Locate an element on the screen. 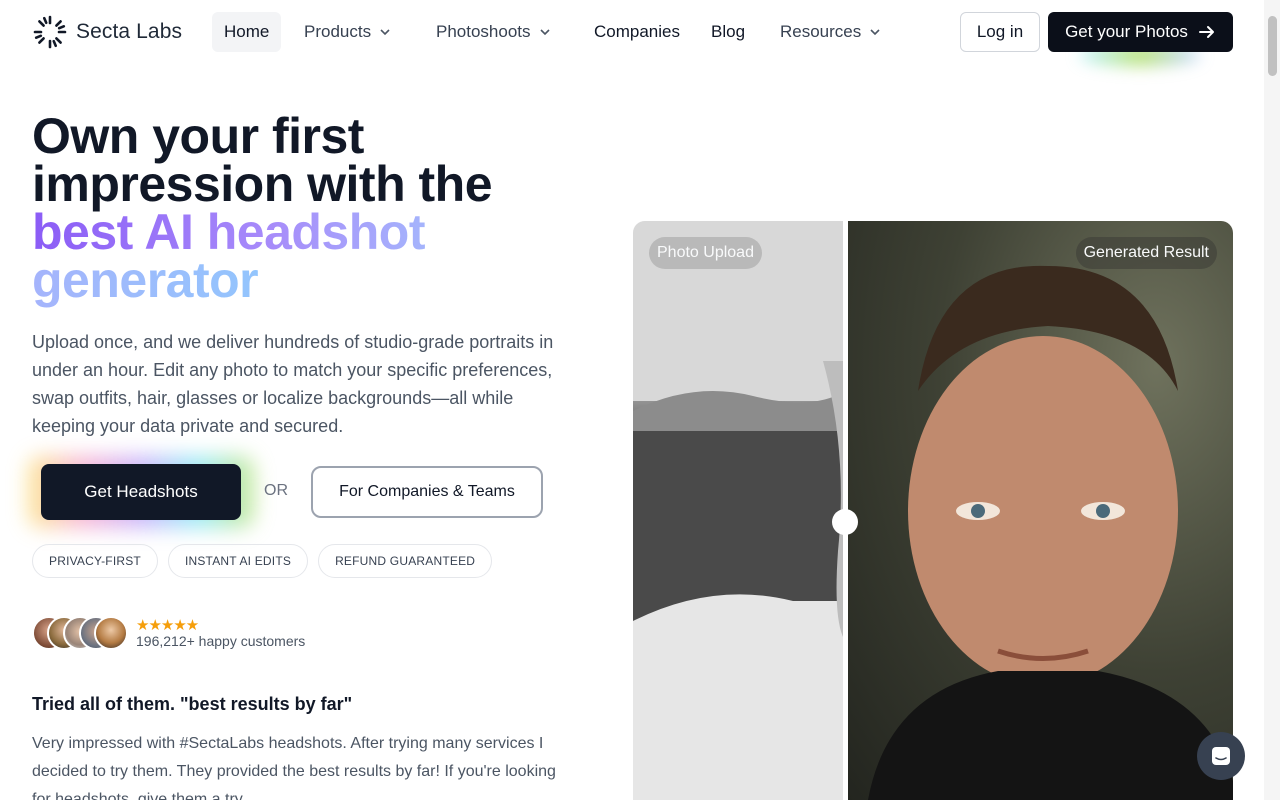 Image resolution: width=1280 pixels, height=800 pixels. login-button: Log in is located at coordinates (1000, 32).